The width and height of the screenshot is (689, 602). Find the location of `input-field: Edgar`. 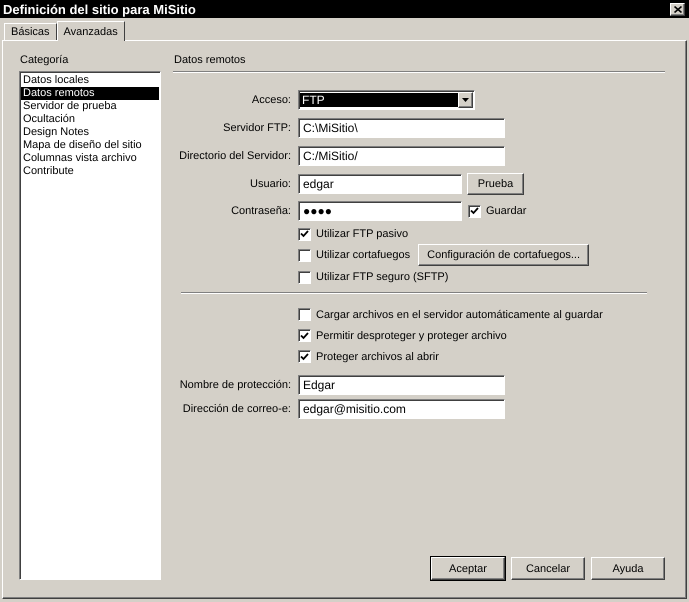

input-field: Edgar is located at coordinates (401, 385).